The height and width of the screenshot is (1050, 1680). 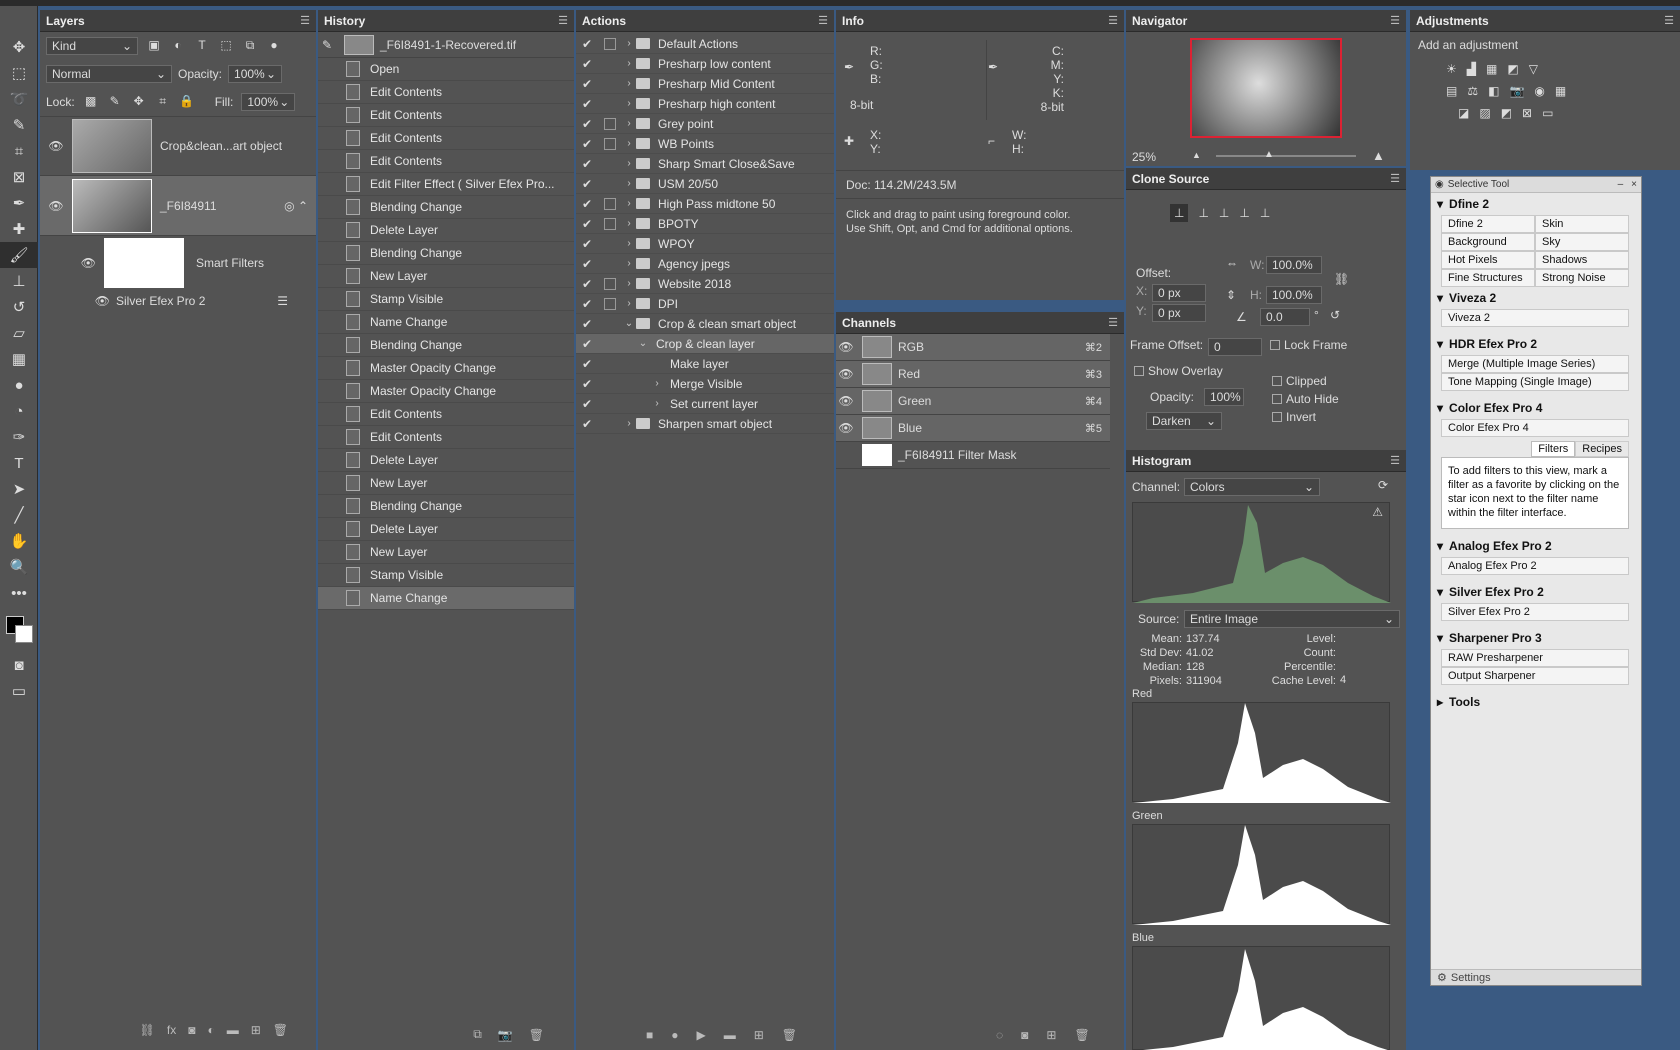 What do you see at coordinates (1535, 364) in the screenshot?
I see `hdr-merge-button: Merge (Multiple Image Series)` at bounding box center [1535, 364].